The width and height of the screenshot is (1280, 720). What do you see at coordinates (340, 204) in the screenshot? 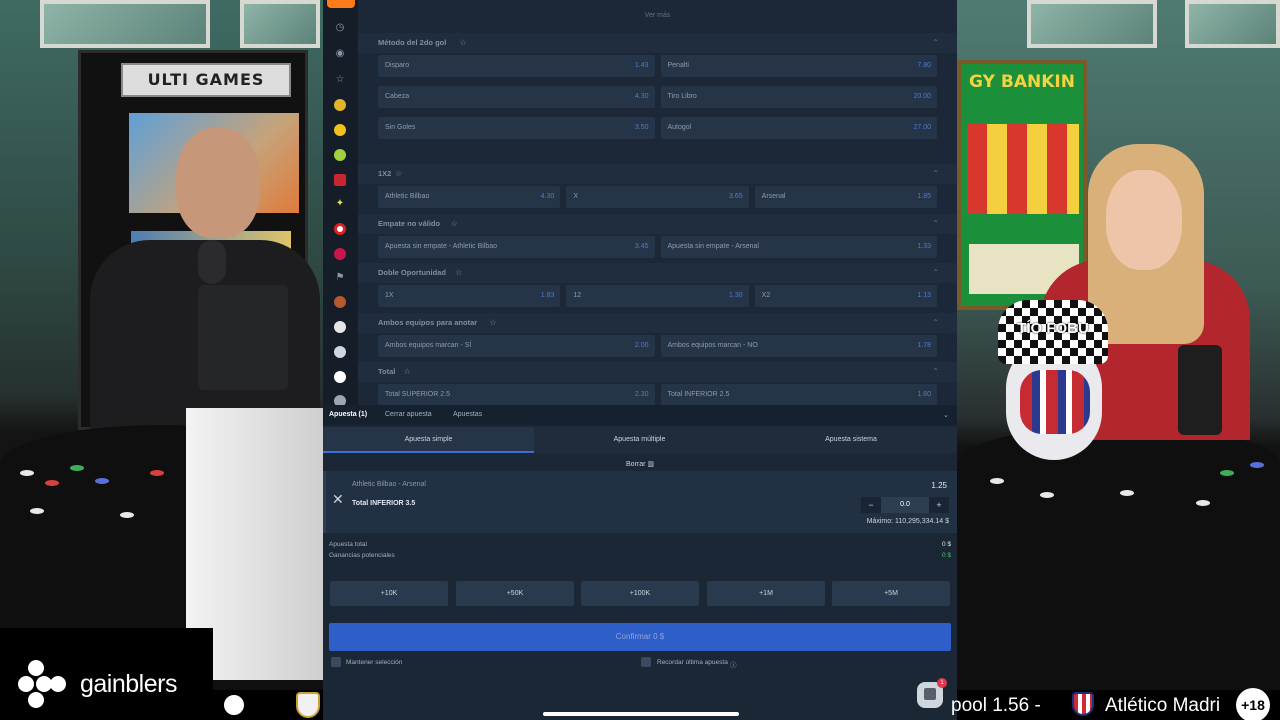
I see `league-icon: ✦` at bounding box center [340, 204].